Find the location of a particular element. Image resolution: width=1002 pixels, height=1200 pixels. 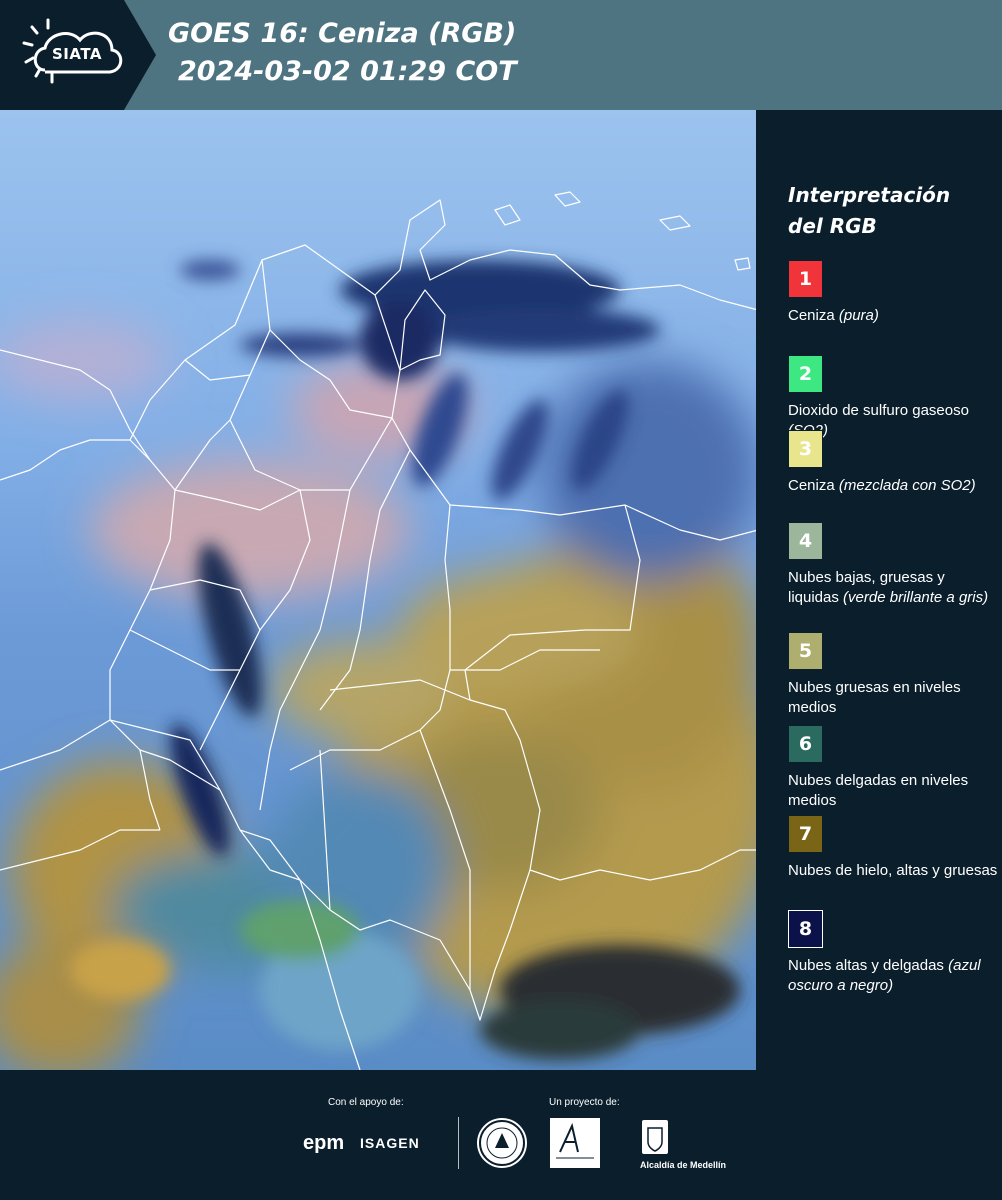

legend-swatch: 2 is located at coordinates (805, 374).